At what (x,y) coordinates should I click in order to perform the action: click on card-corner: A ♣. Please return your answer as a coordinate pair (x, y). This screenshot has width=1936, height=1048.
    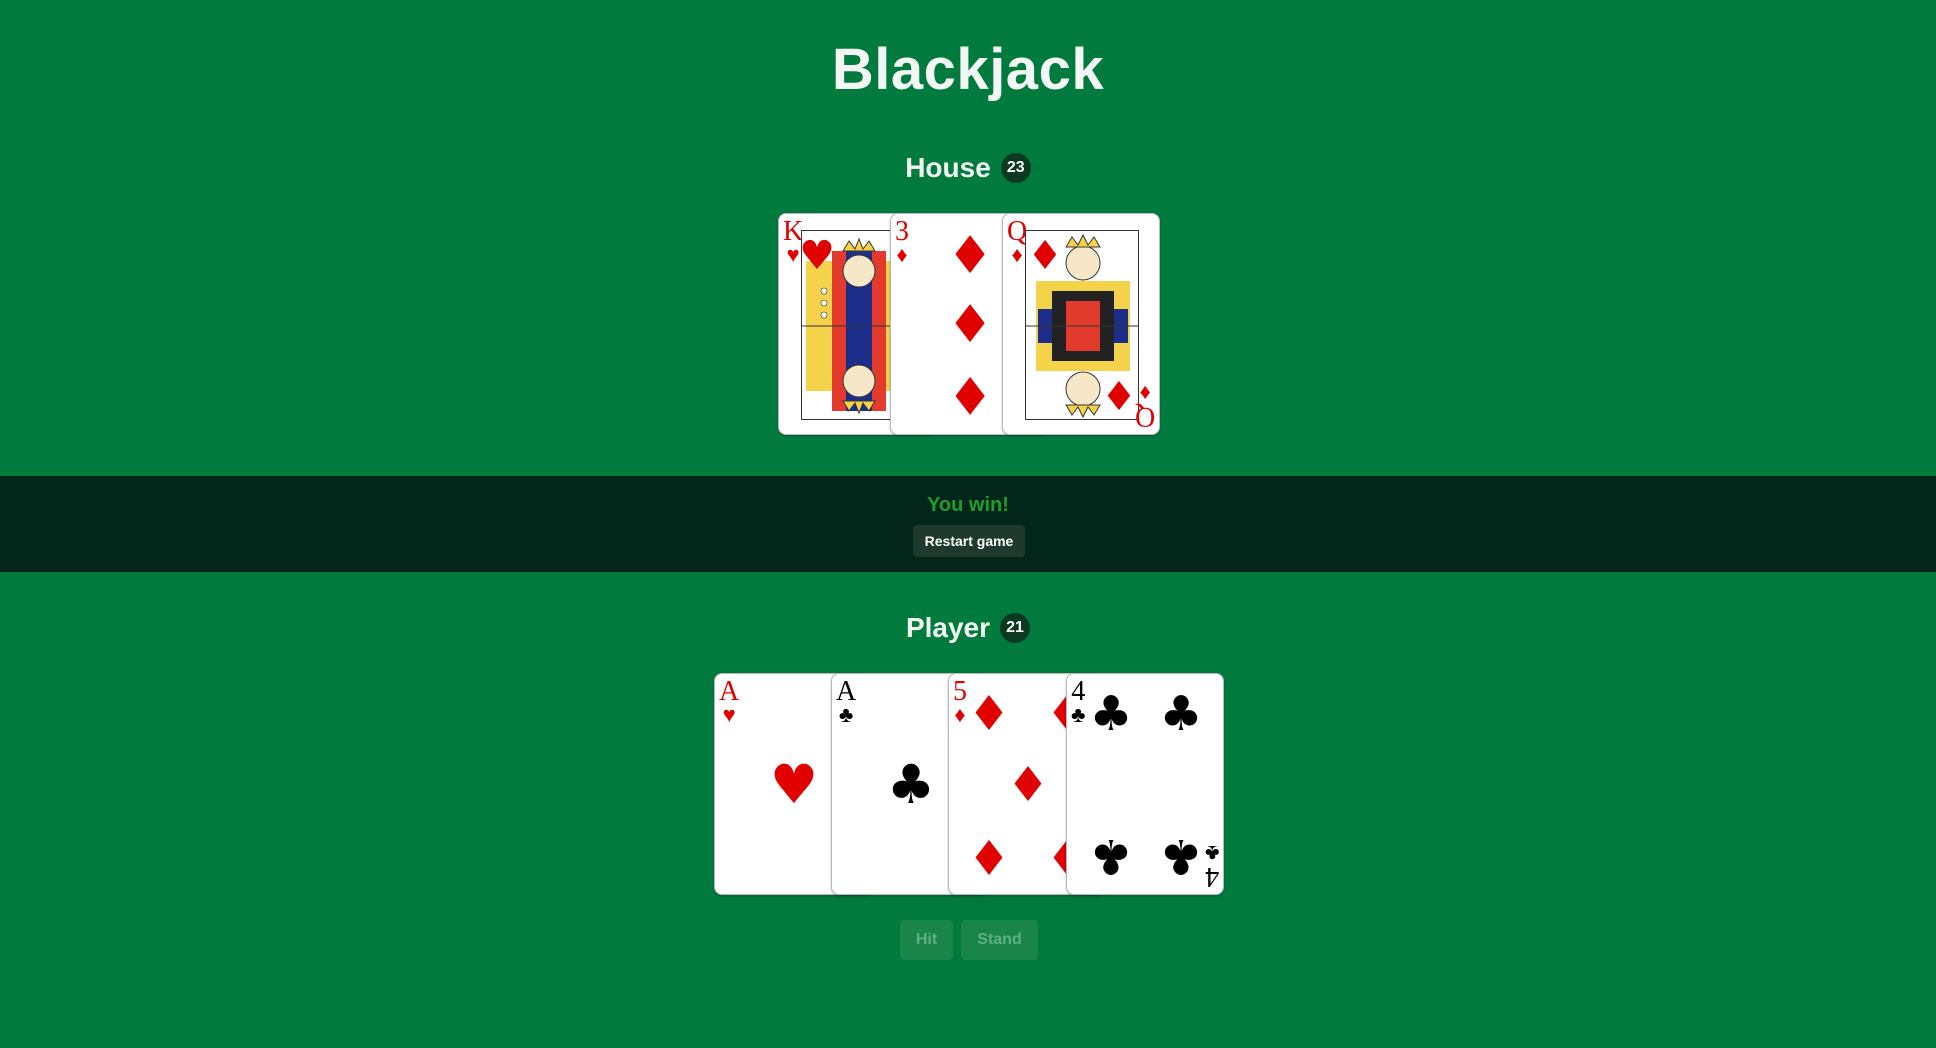
    Looking at the image, I should click on (846, 701).